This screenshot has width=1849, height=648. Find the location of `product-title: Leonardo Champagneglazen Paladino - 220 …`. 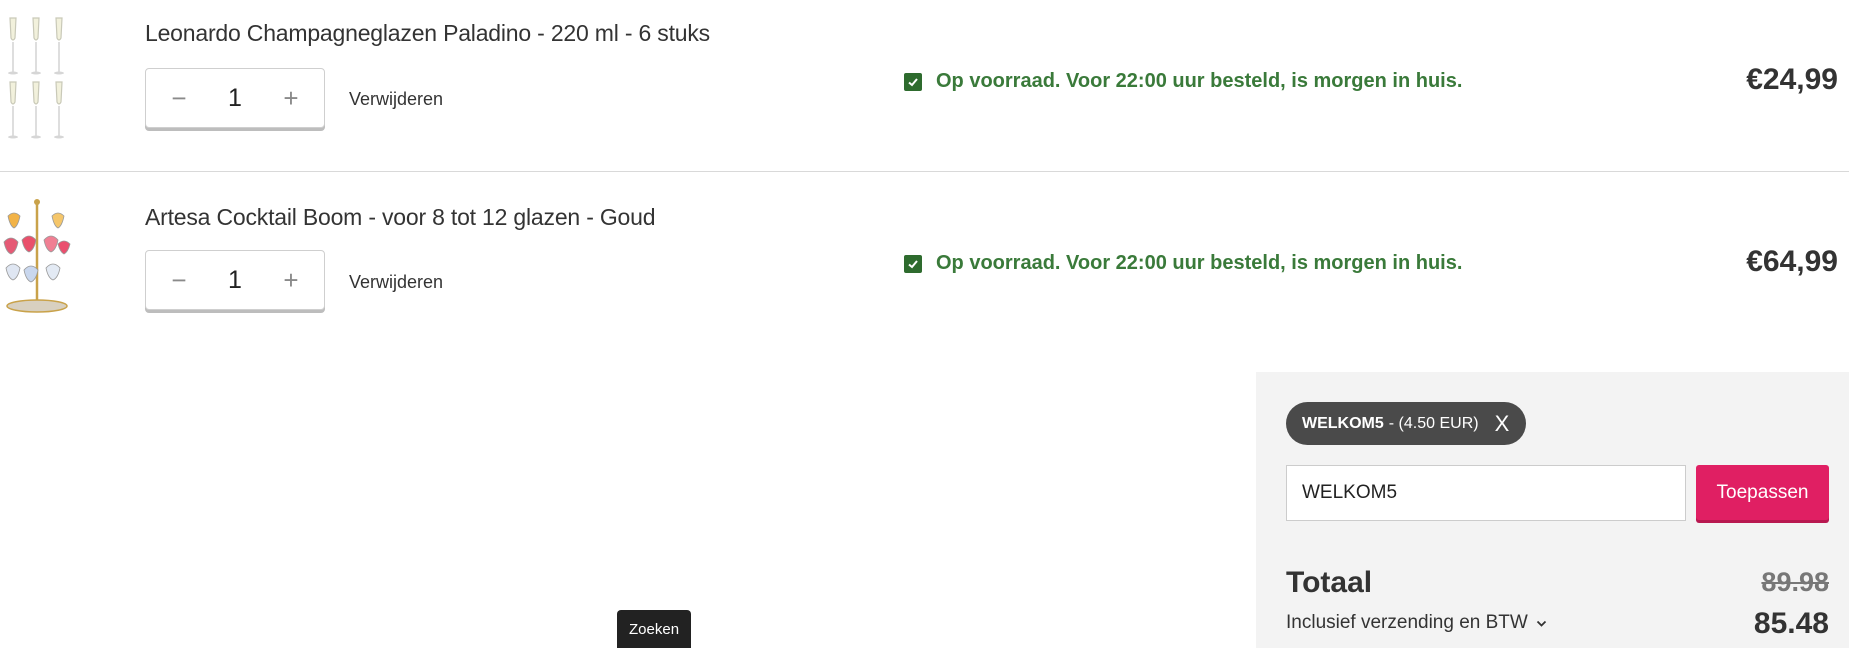

product-title: Leonardo Champagneglazen Paladino - 220 … is located at coordinates (427, 33).